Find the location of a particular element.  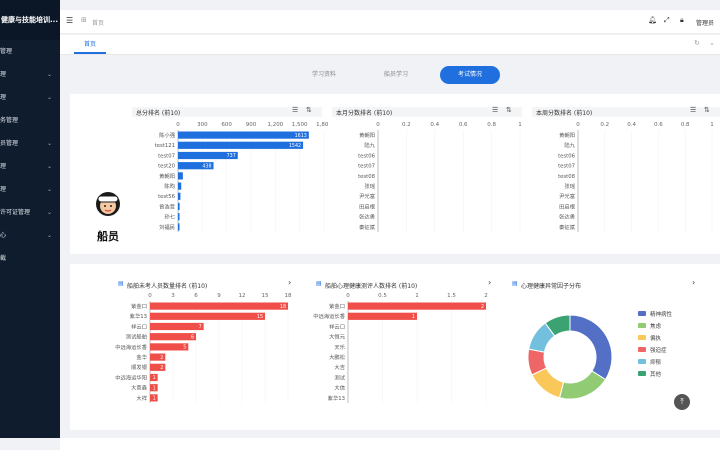

lock-icon: 🔒︎ is located at coordinates (682, 20).